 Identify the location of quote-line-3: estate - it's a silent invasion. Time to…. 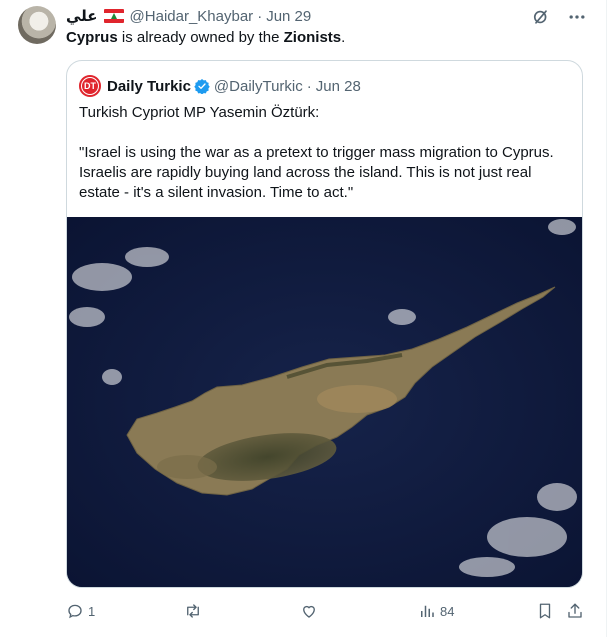
(216, 192).